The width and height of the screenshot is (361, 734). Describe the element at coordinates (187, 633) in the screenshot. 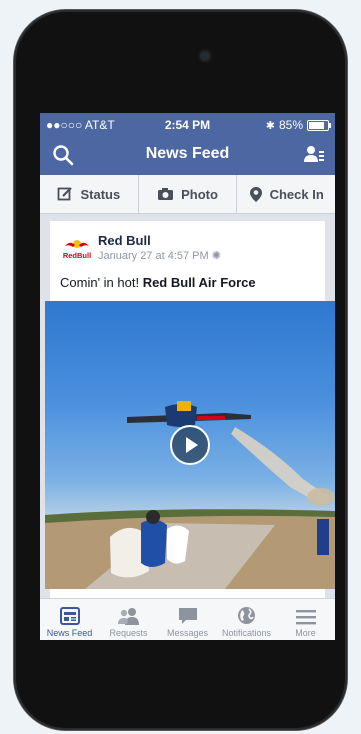

I see `tab-label: Messages` at that location.